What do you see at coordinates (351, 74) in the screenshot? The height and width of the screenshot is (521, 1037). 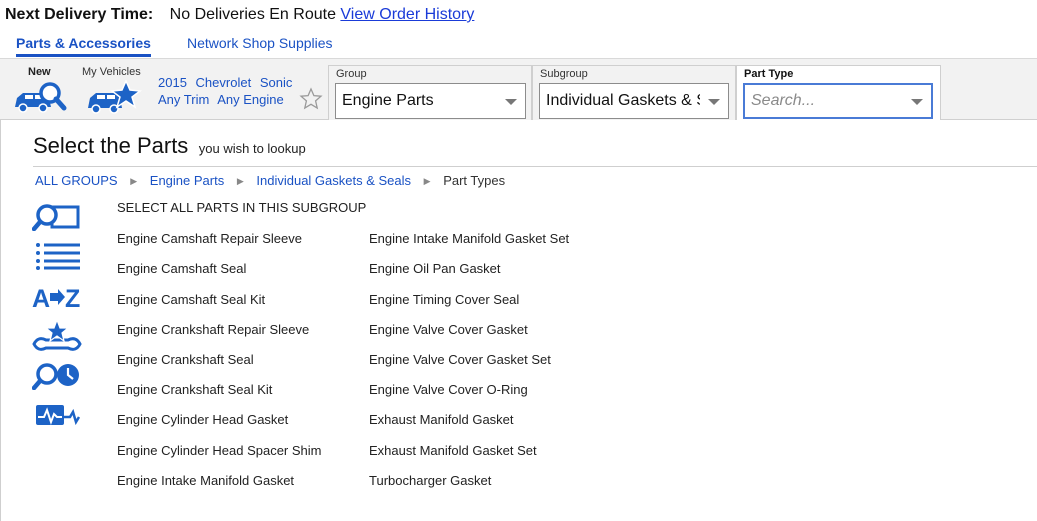 I see `group-caption: Group` at bounding box center [351, 74].